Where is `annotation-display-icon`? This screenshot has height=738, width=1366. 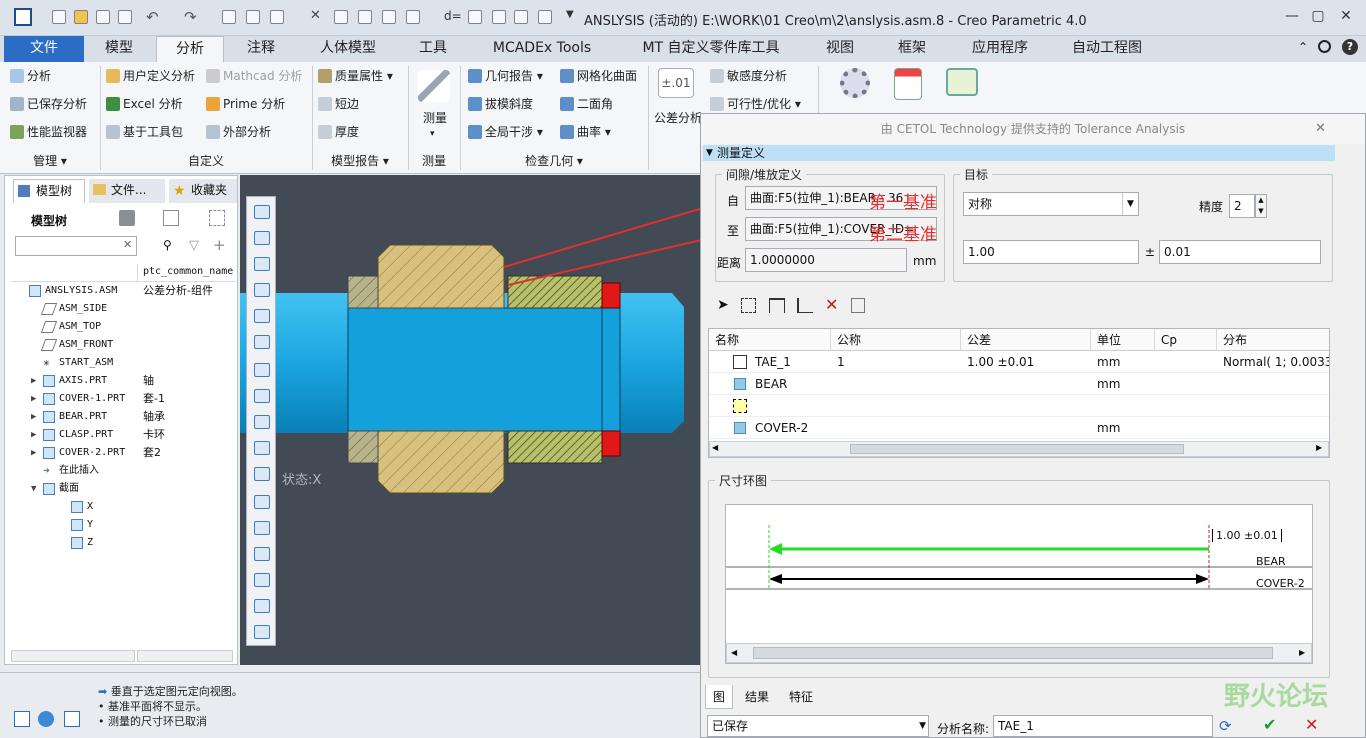 annotation-display-icon is located at coordinates (262, 448).